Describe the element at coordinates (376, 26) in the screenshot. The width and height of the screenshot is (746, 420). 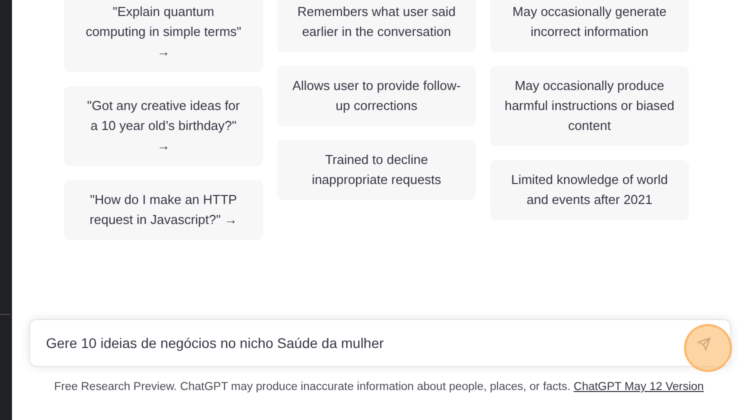
I see `capability-card: Remembers what user said earlier in the conversation` at that location.